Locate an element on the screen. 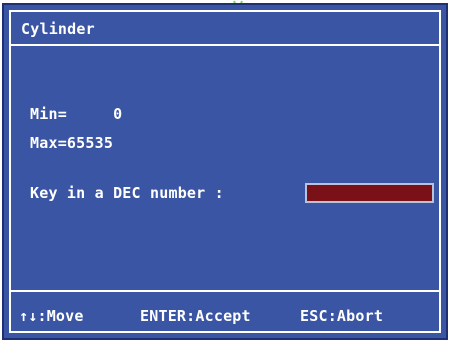  key-hints-footer: ↑↓:Move ENTER:Accept ESC:Abort is located at coordinates (225, 313).